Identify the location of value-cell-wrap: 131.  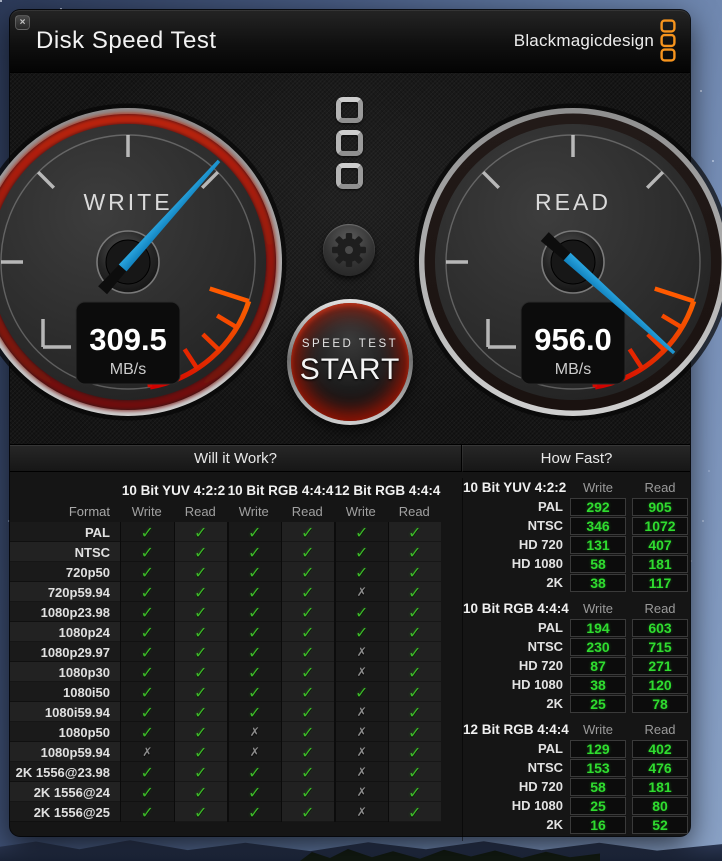
(598, 544).